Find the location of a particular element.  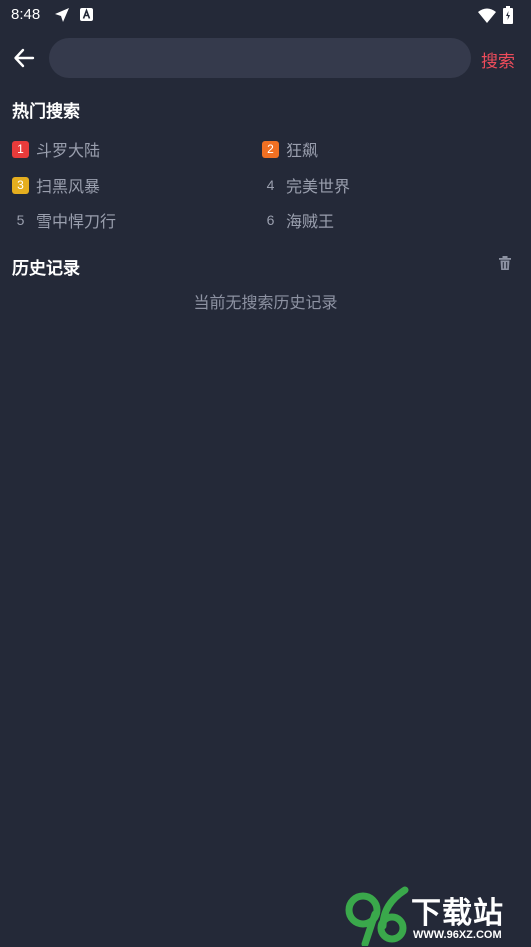

hot-search-title: 热门搜索 is located at coordinates (46, 112).